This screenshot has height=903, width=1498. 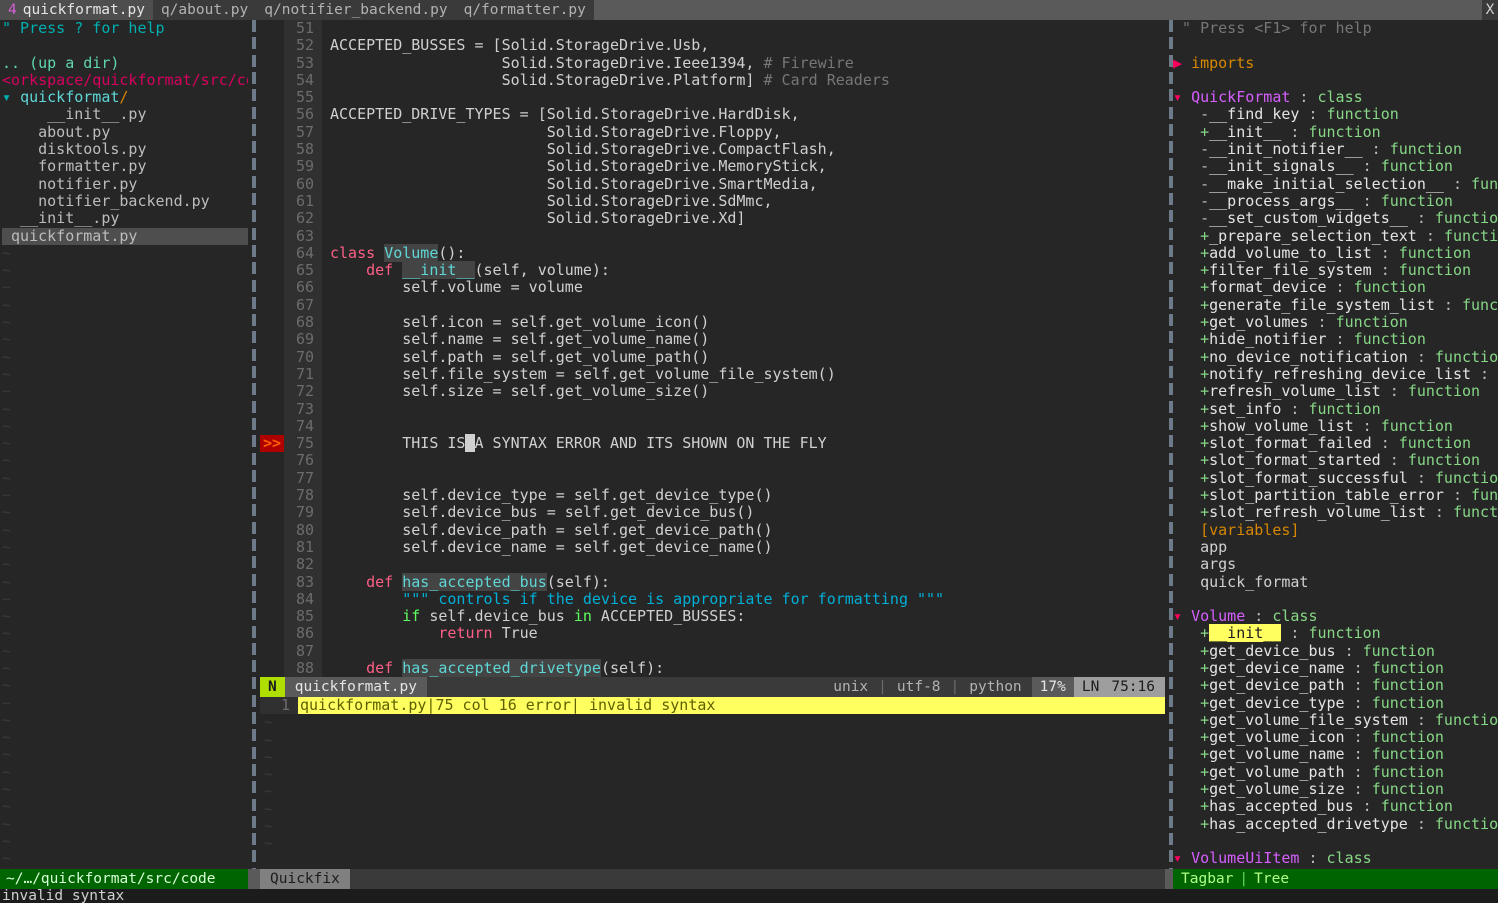 I want to click on tagbar-item-13: +format_device : function, so click(x=1335, y=287).